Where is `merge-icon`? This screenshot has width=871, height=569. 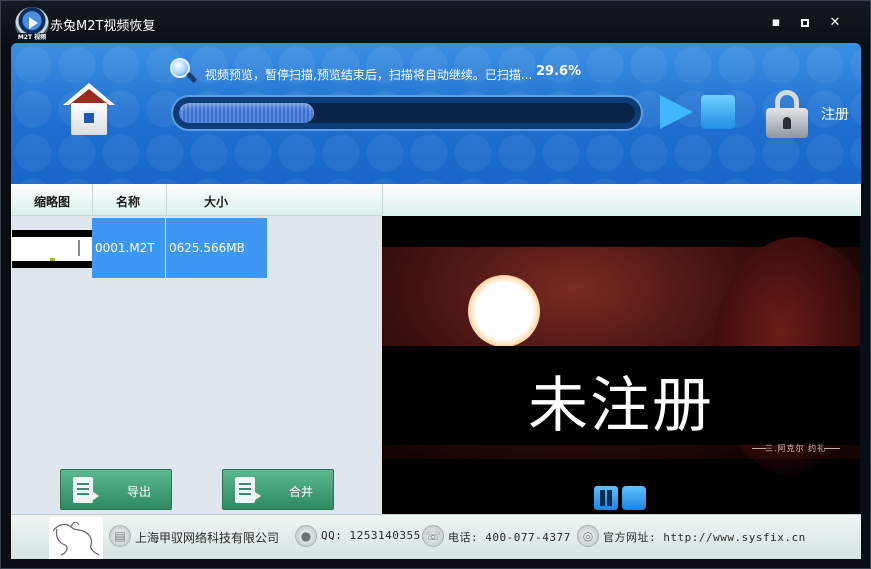
merge-icon is located at coordinates (248, 490).